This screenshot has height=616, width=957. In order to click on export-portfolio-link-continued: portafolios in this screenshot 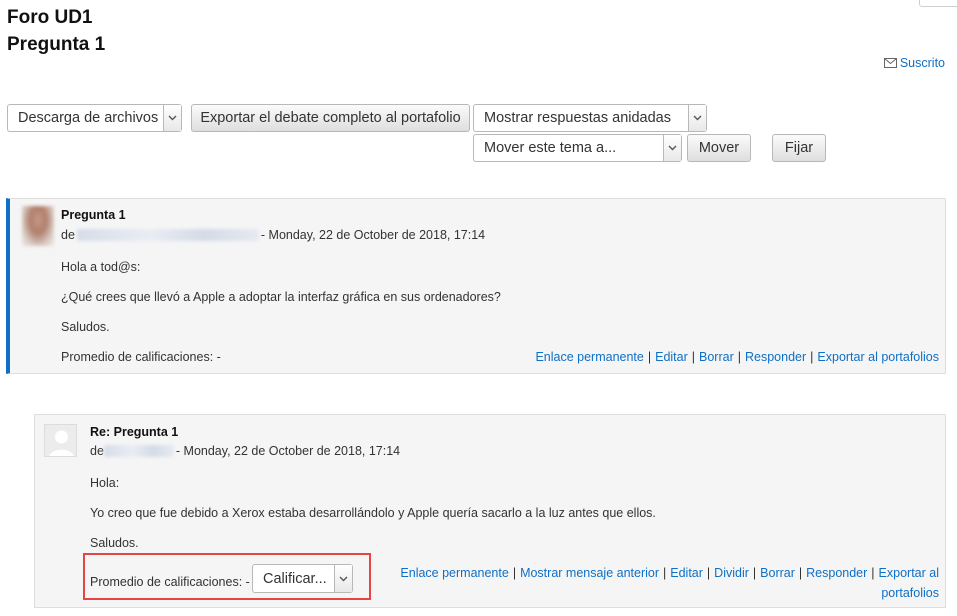, I will do `click(910, 593)`.